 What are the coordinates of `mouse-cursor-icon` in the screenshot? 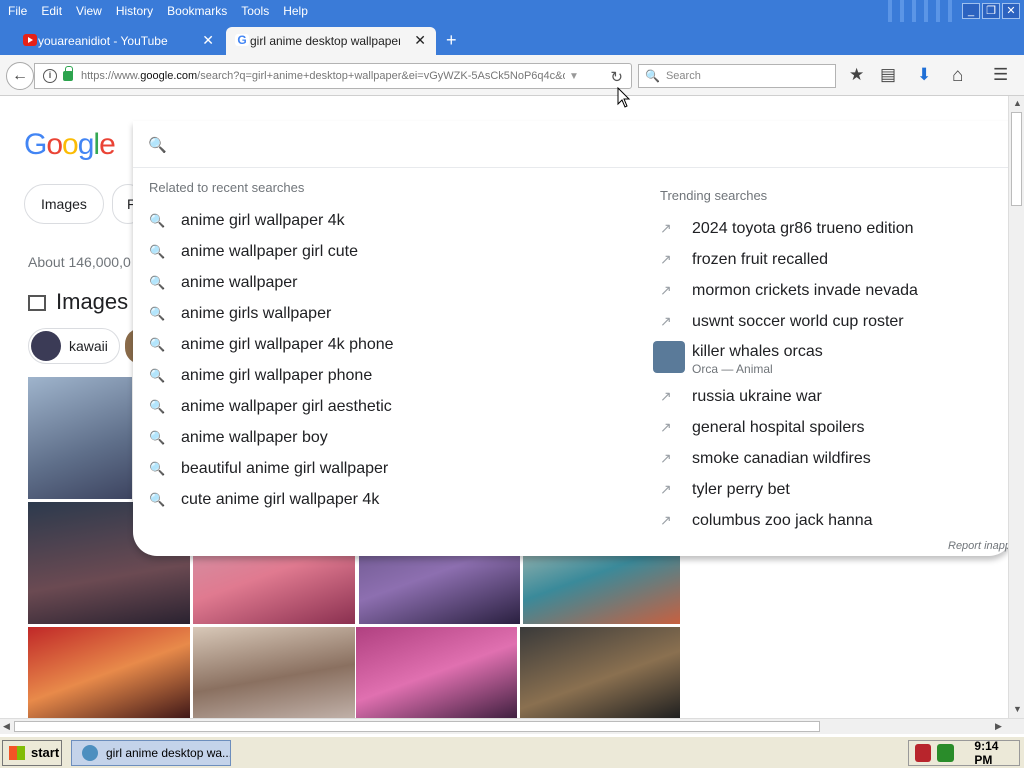 It's located at (624, 97).